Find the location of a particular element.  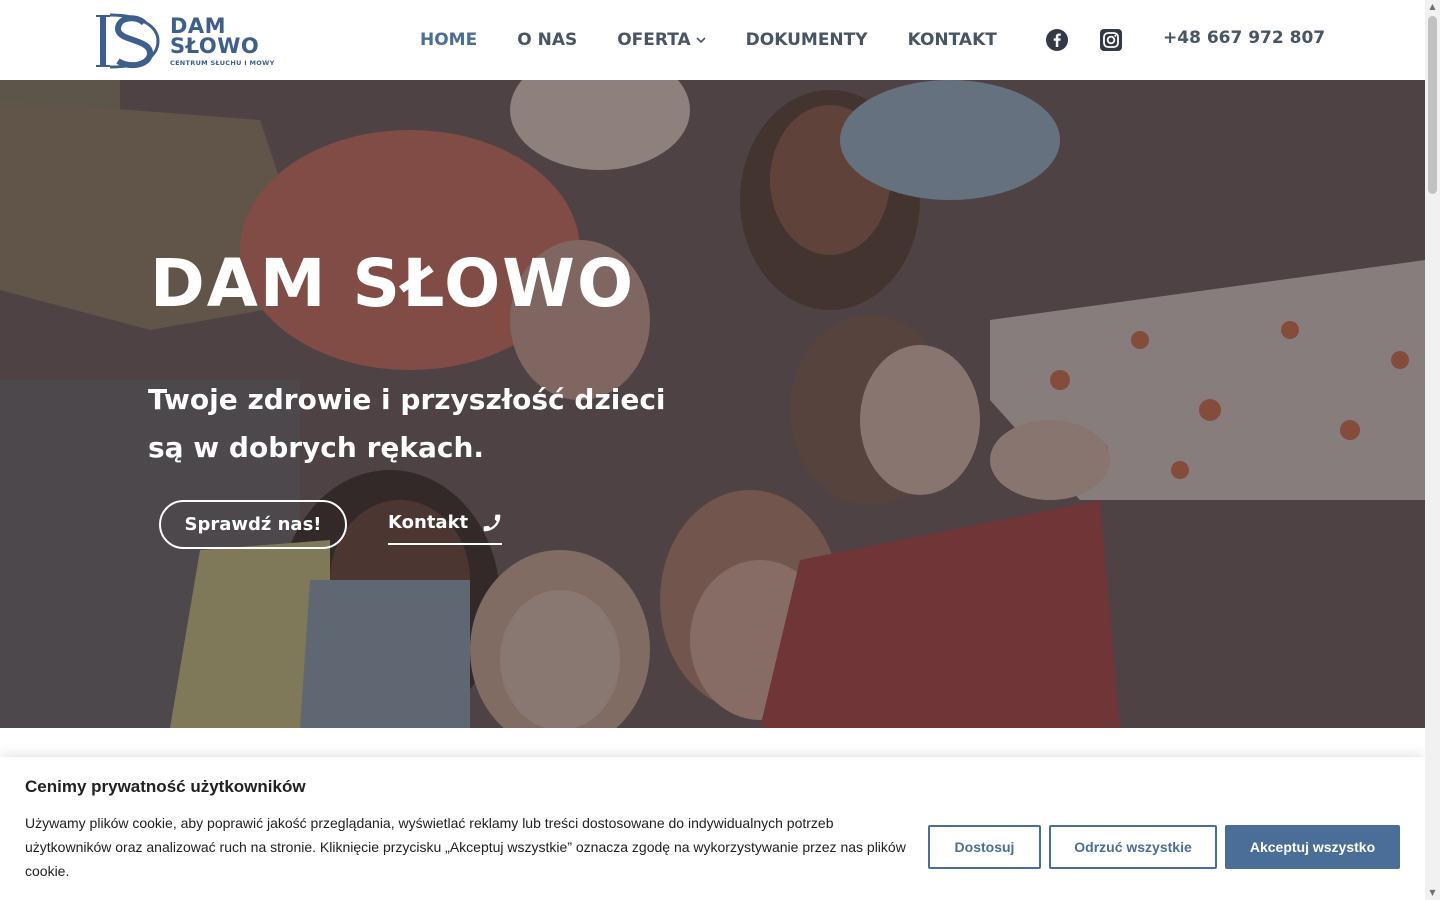

logo-mark-icon is located at coordinates (128, 41).